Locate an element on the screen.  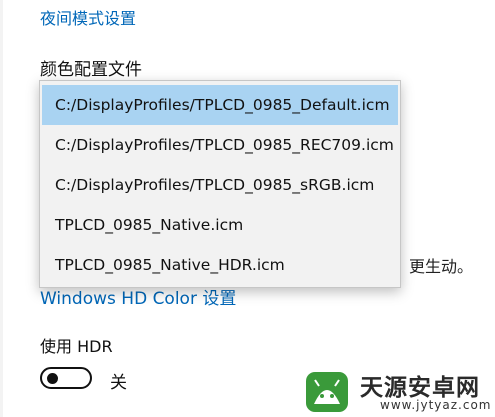
hdr-toggle-state-label: 关 is located at coordinates (118, 383).